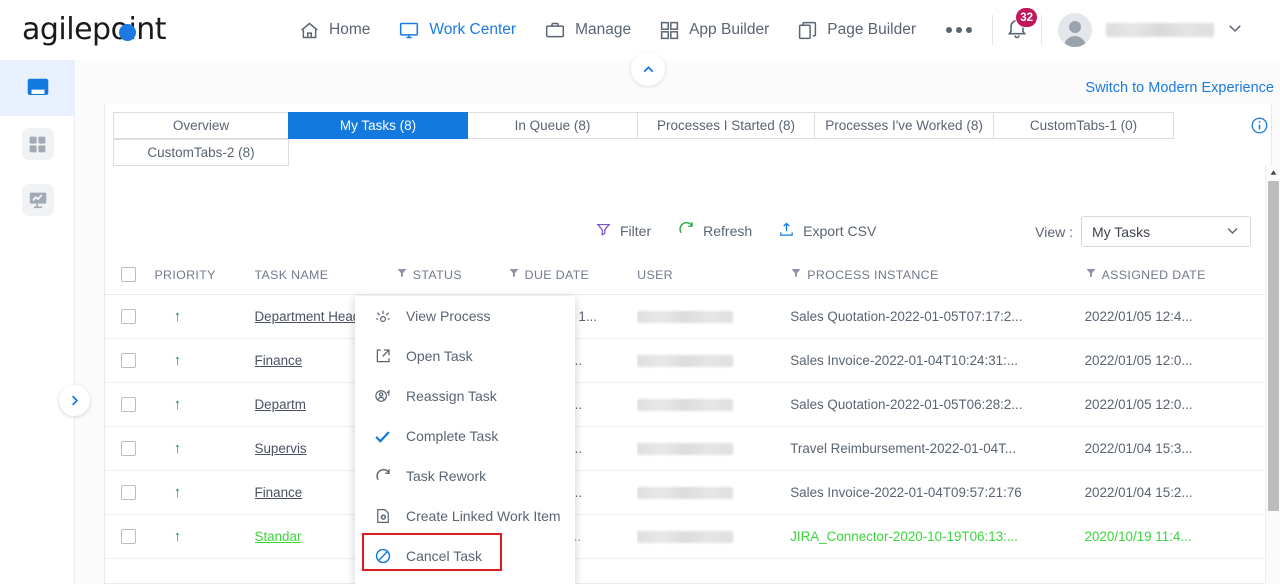  Describe the element at coordinates (729, 29) in the screenshot. I see `nav-label-app-builder: App Builder` at that location.